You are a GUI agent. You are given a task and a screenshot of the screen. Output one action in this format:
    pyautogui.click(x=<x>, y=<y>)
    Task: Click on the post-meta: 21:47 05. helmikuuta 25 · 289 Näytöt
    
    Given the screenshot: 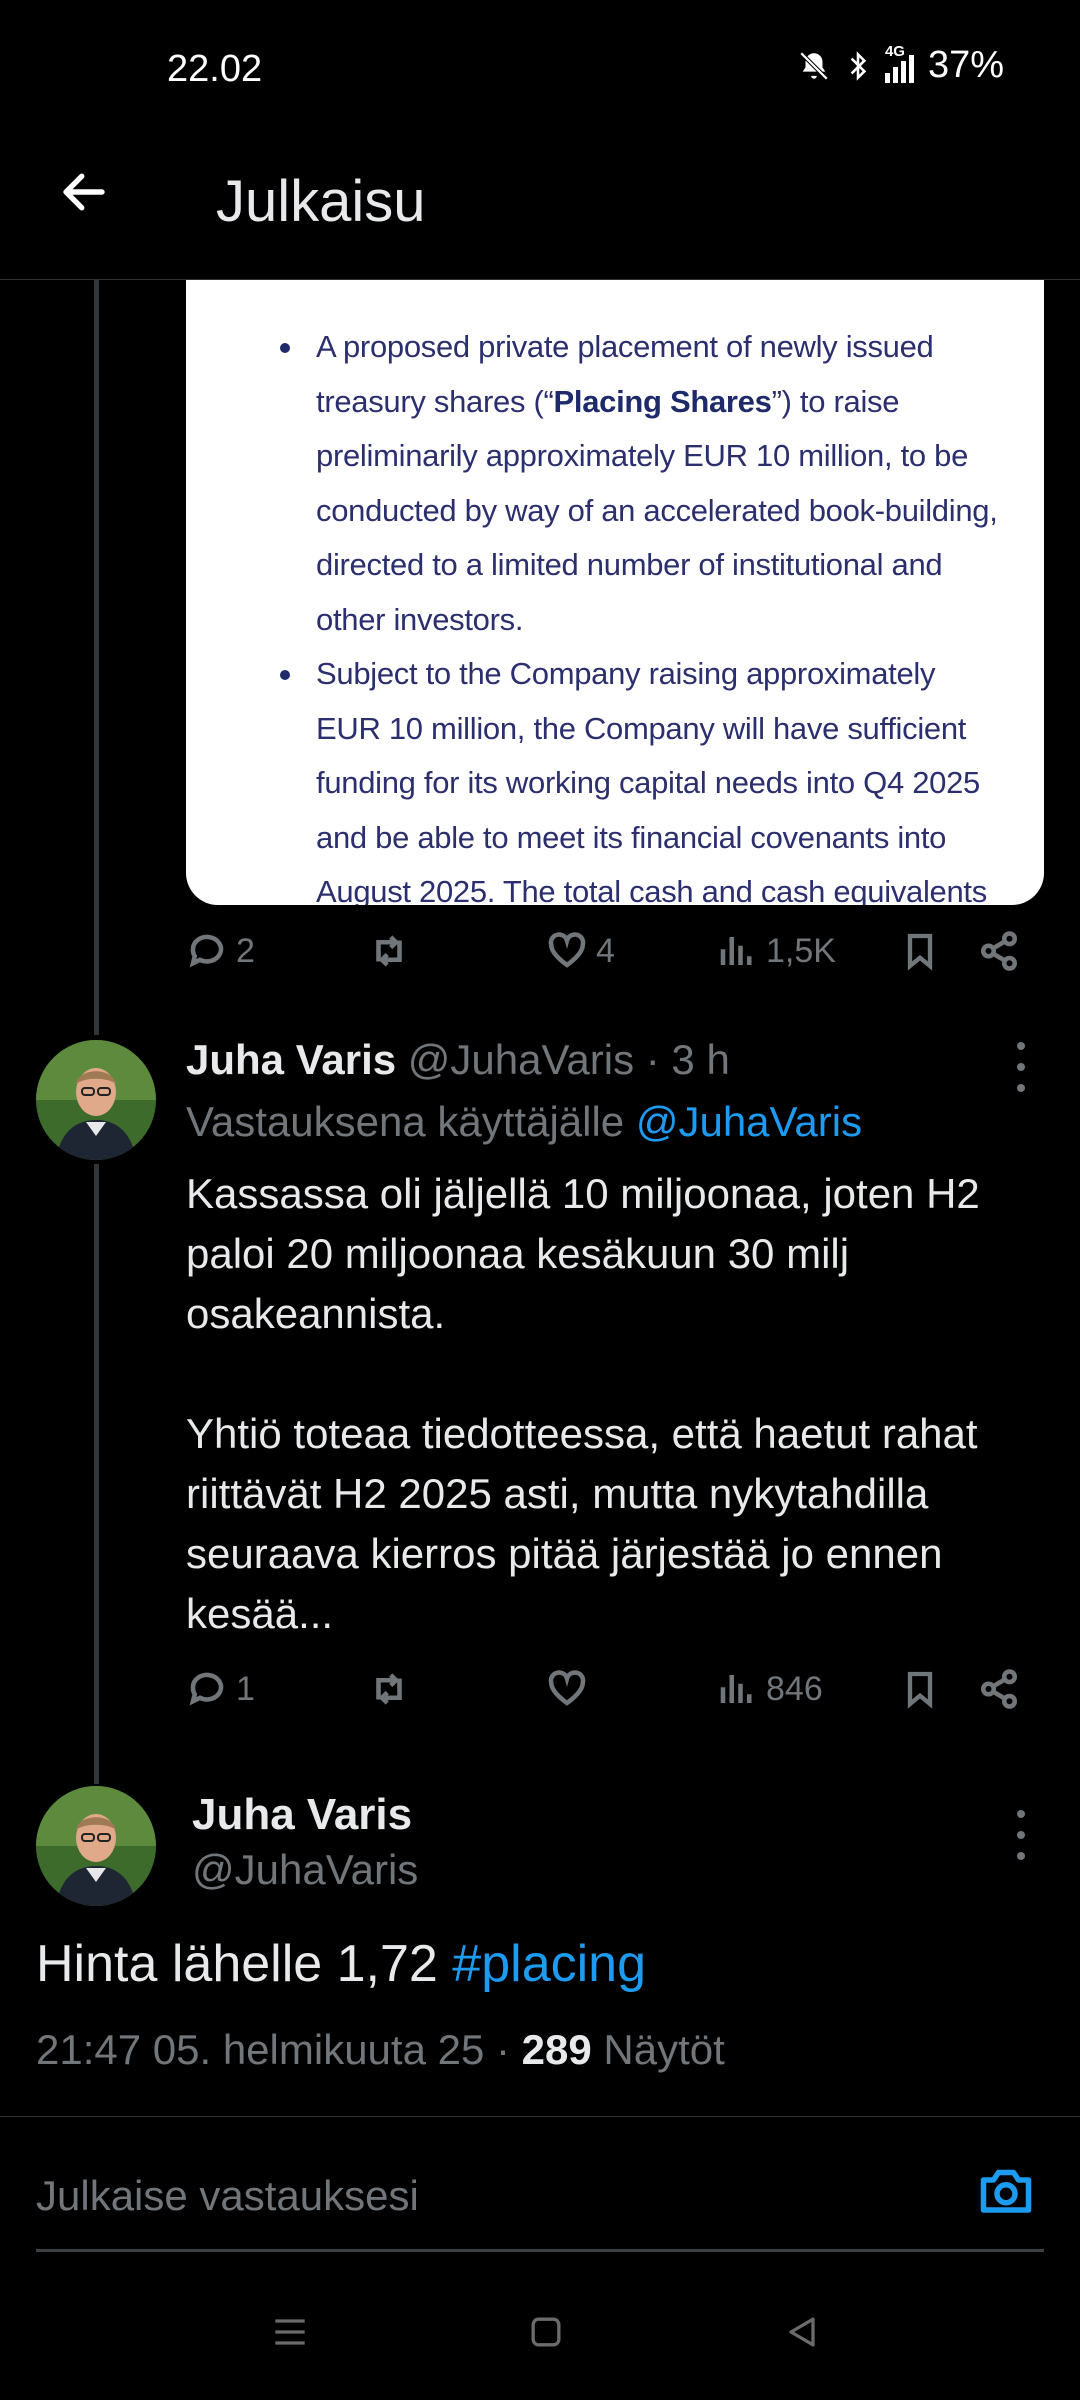 What is the action you would take?
    pyautogui.click(x=380, y=2050)
    